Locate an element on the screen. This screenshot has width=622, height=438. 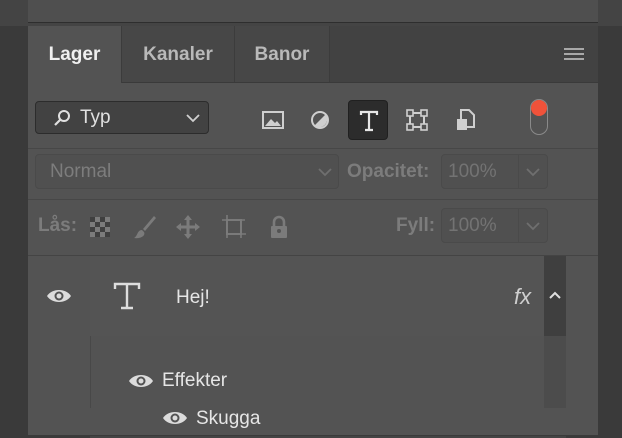
lock-artboard-icon is located at coordinates (234, 227).